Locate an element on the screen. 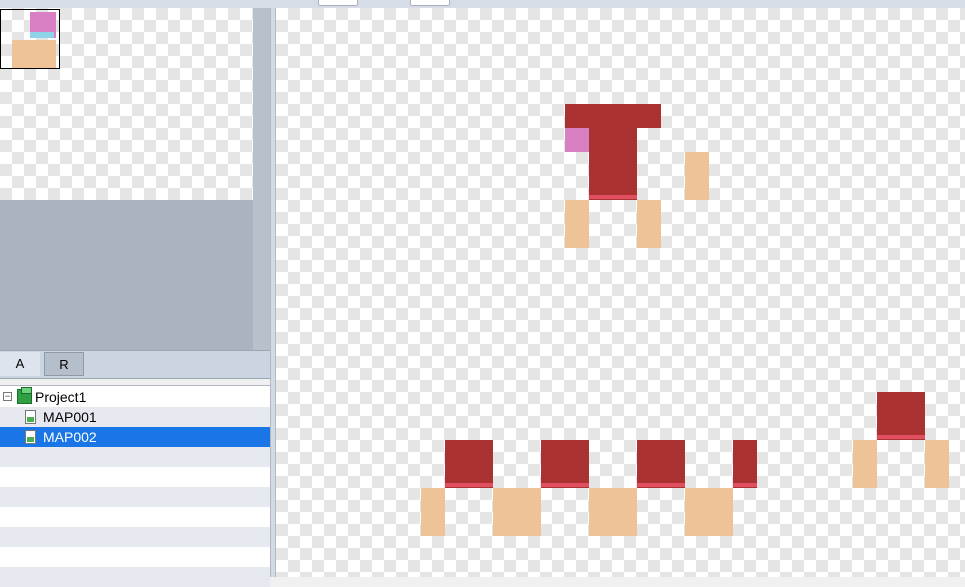 This screenshot has width=965, height=587. tileset-scrollbar is located at coordinates (261, 179).